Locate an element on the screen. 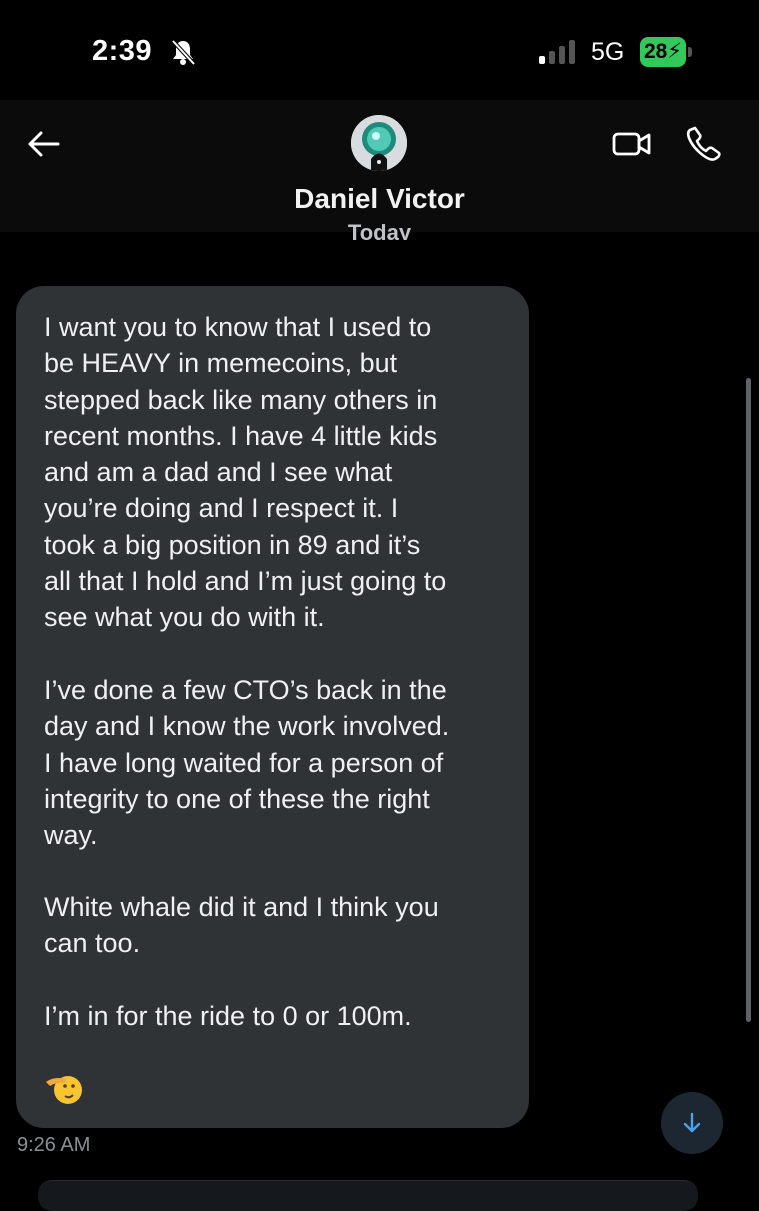 The width and height of the screenshot is (759, 1211). scrollbar is located at coordinates (748, 700).